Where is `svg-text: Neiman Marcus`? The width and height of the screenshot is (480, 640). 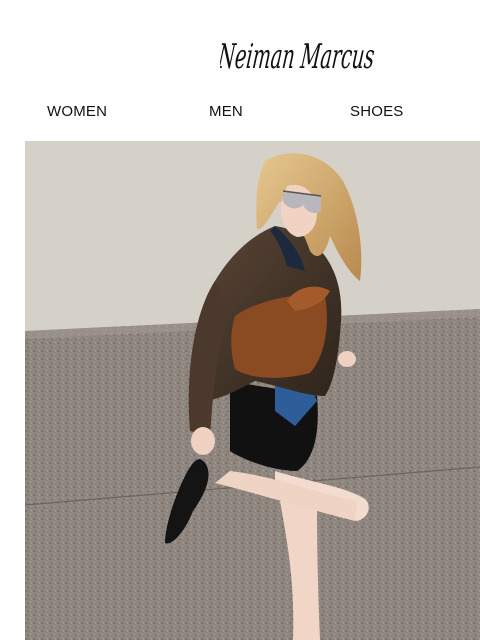
svg-text: Neiman Marcus is located at coordinates (298, 57).